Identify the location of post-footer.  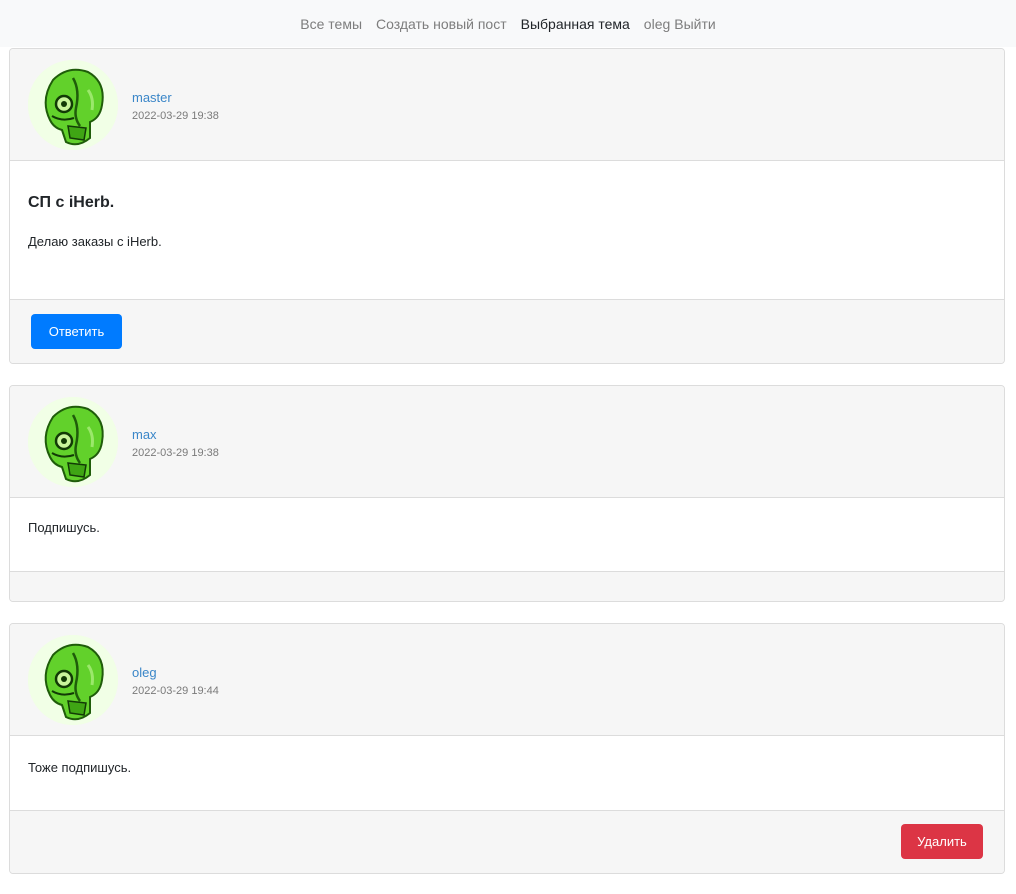
(507, 586).